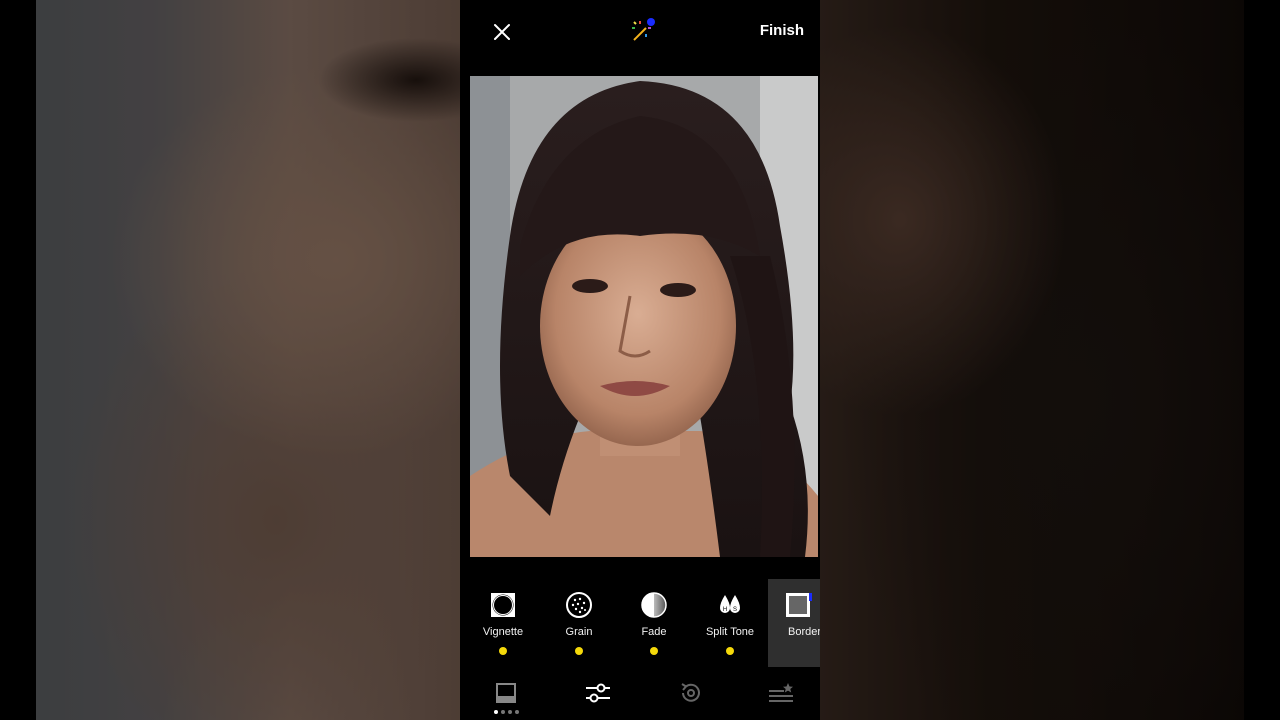  What do you see at coordinates (654, 605) in the screenshot?
I see `fade-icon` at bounding box center [654, 605].